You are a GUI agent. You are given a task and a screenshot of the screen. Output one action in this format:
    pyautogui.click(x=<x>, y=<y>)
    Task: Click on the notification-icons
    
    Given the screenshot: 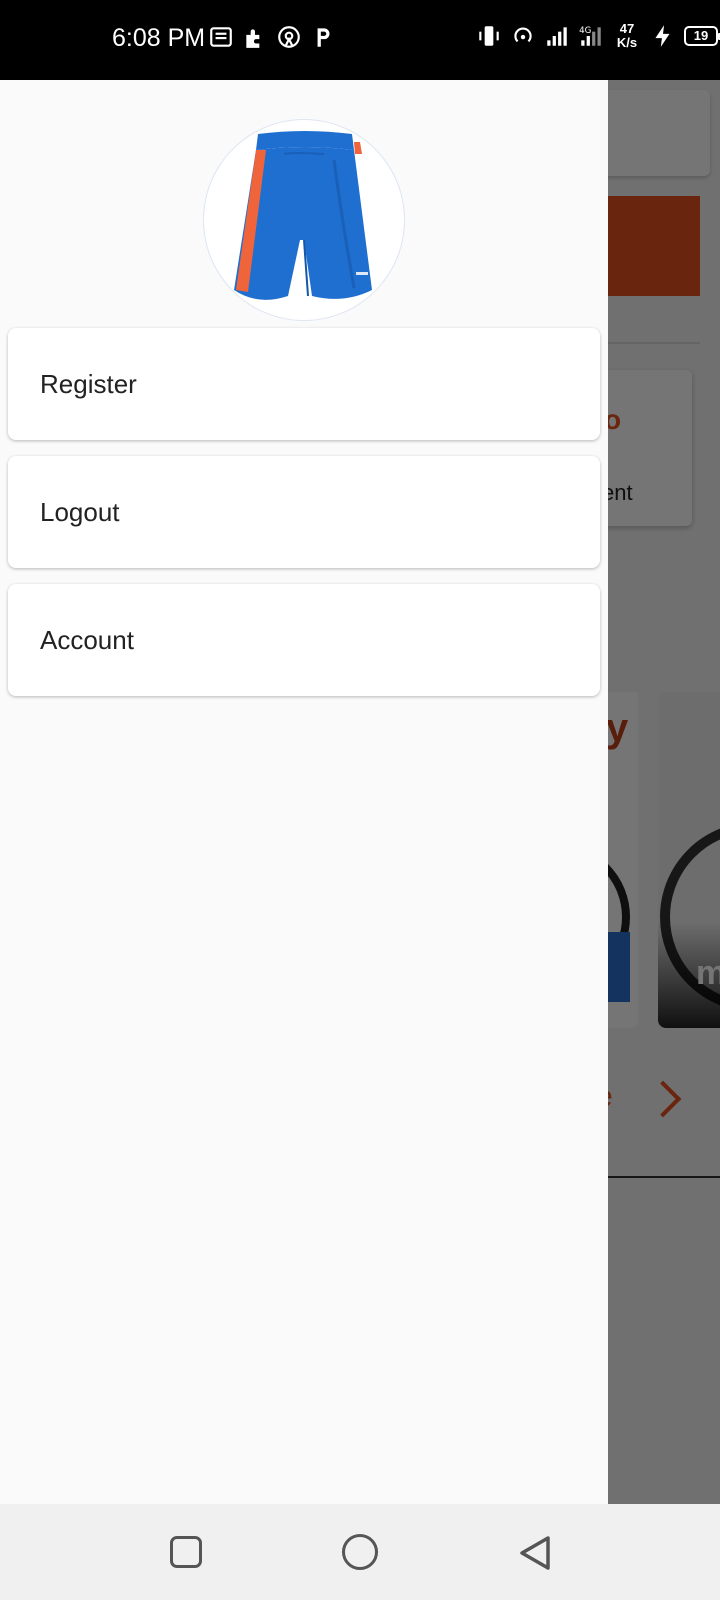 What is the action you would take?
    pyautogui.click(x=272, y=37)
    